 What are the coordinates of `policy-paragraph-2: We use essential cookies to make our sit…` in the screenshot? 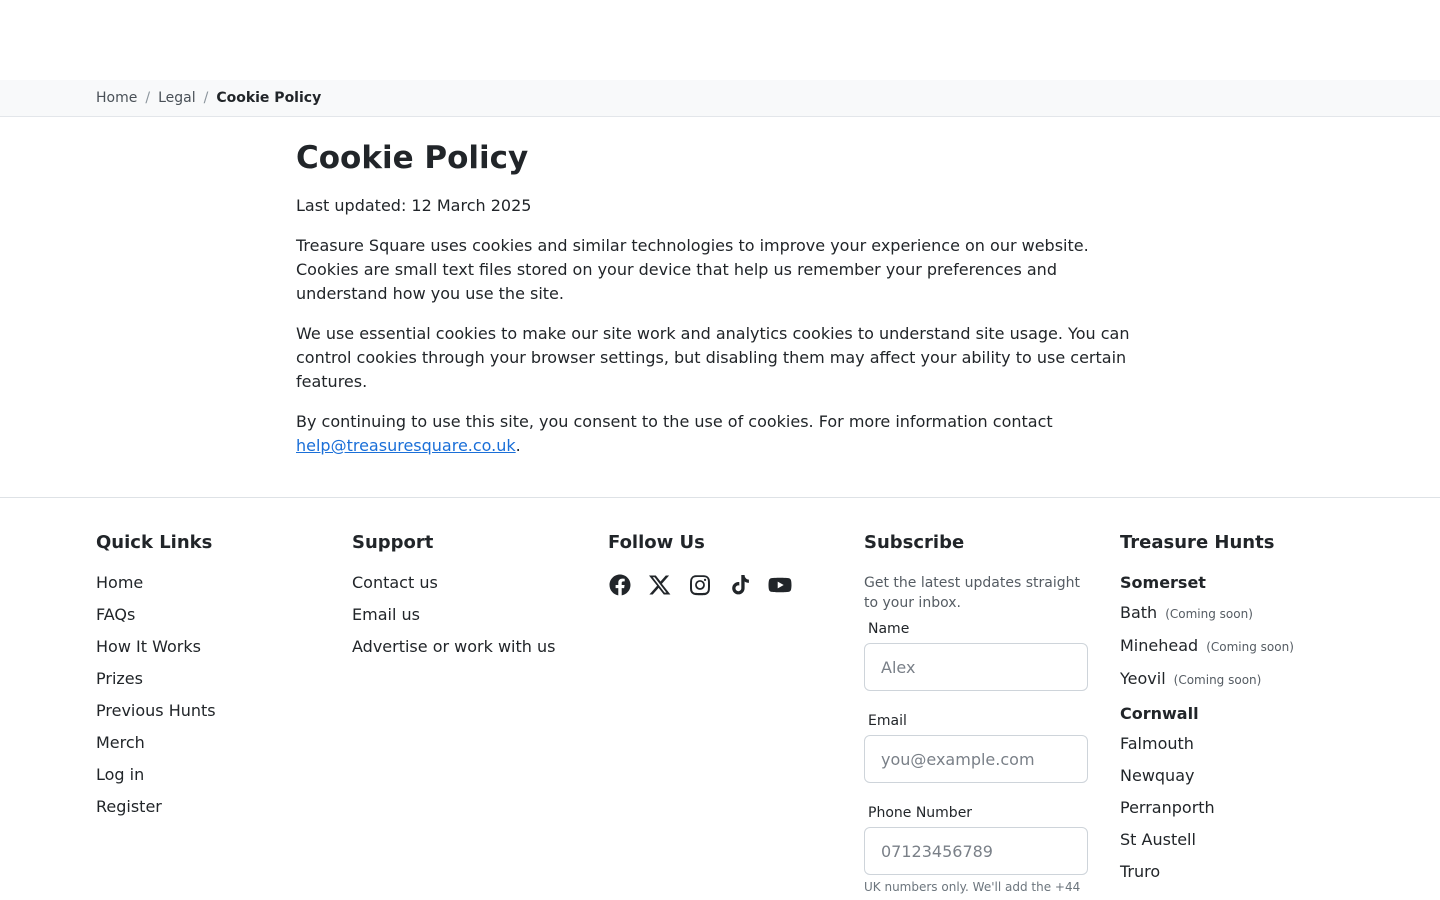 It's located at (713, 357).